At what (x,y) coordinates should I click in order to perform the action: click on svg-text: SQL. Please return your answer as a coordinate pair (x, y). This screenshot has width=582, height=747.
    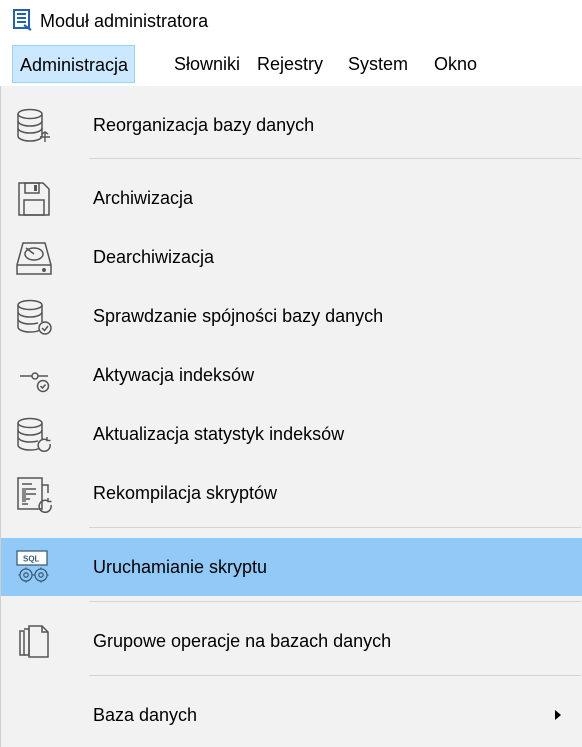
    Looking at the image, I should click on (31, 559).